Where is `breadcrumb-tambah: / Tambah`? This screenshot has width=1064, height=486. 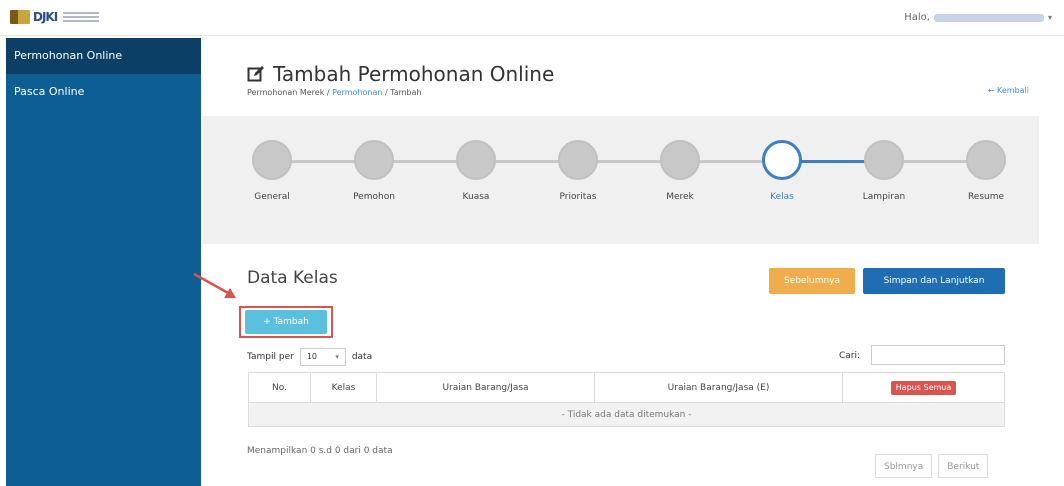 breadcrumb-tambah: / Tambah is located at coordinates (402, 92).